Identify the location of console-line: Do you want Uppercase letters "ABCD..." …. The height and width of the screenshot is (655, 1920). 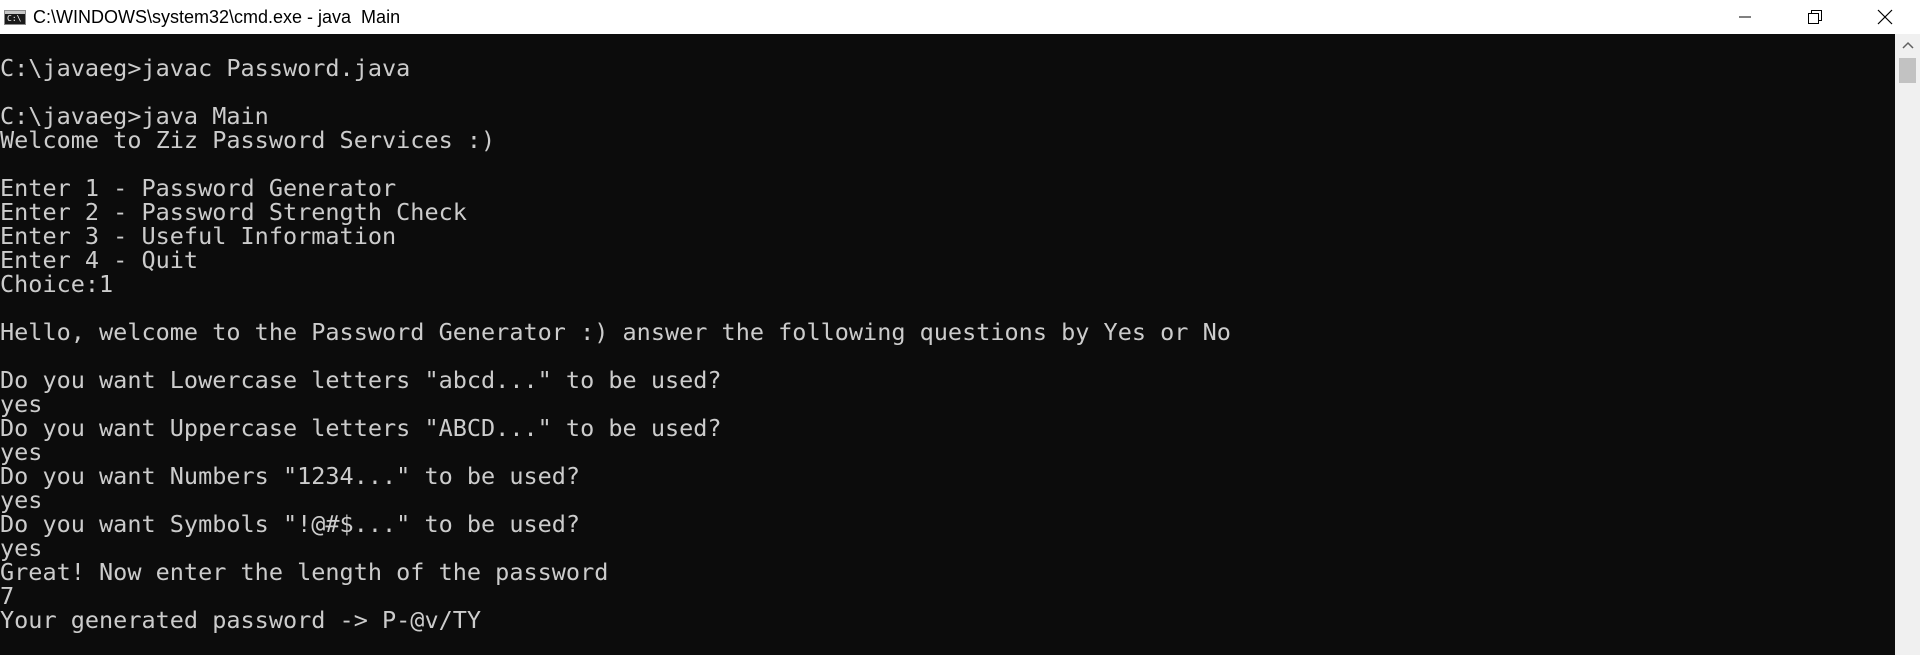
(361, 428).